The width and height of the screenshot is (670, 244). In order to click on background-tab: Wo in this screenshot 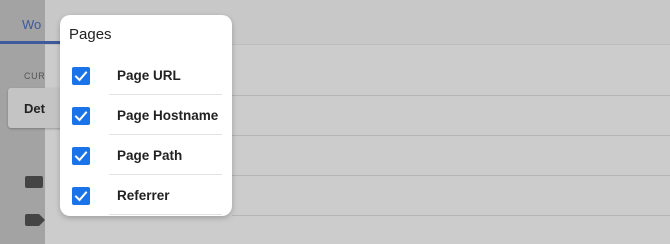, I will do `click(32, 24)`.